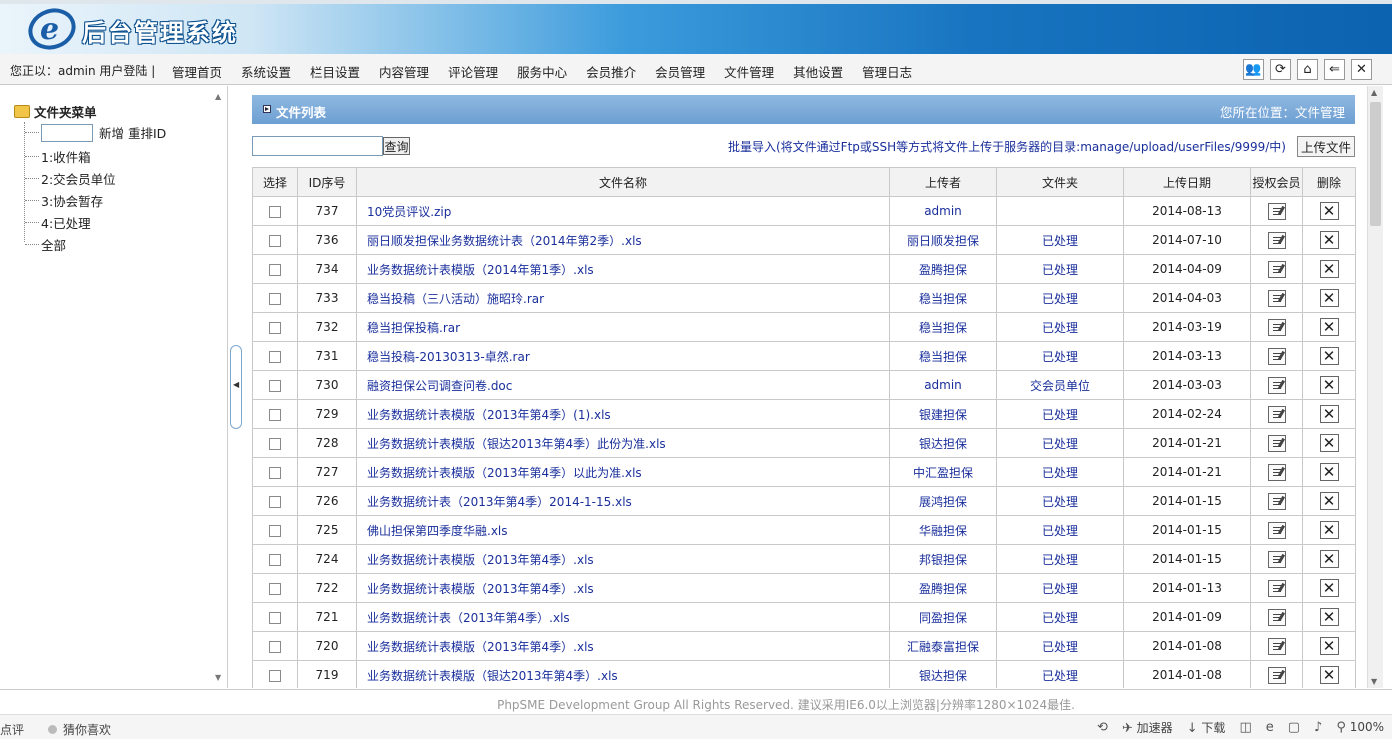 The width and height of the screenshot is (1392, 739). Describe the element at coordinates (943, 182) in the screenshot. I see `column-header-uploader: 上传者` at that location.